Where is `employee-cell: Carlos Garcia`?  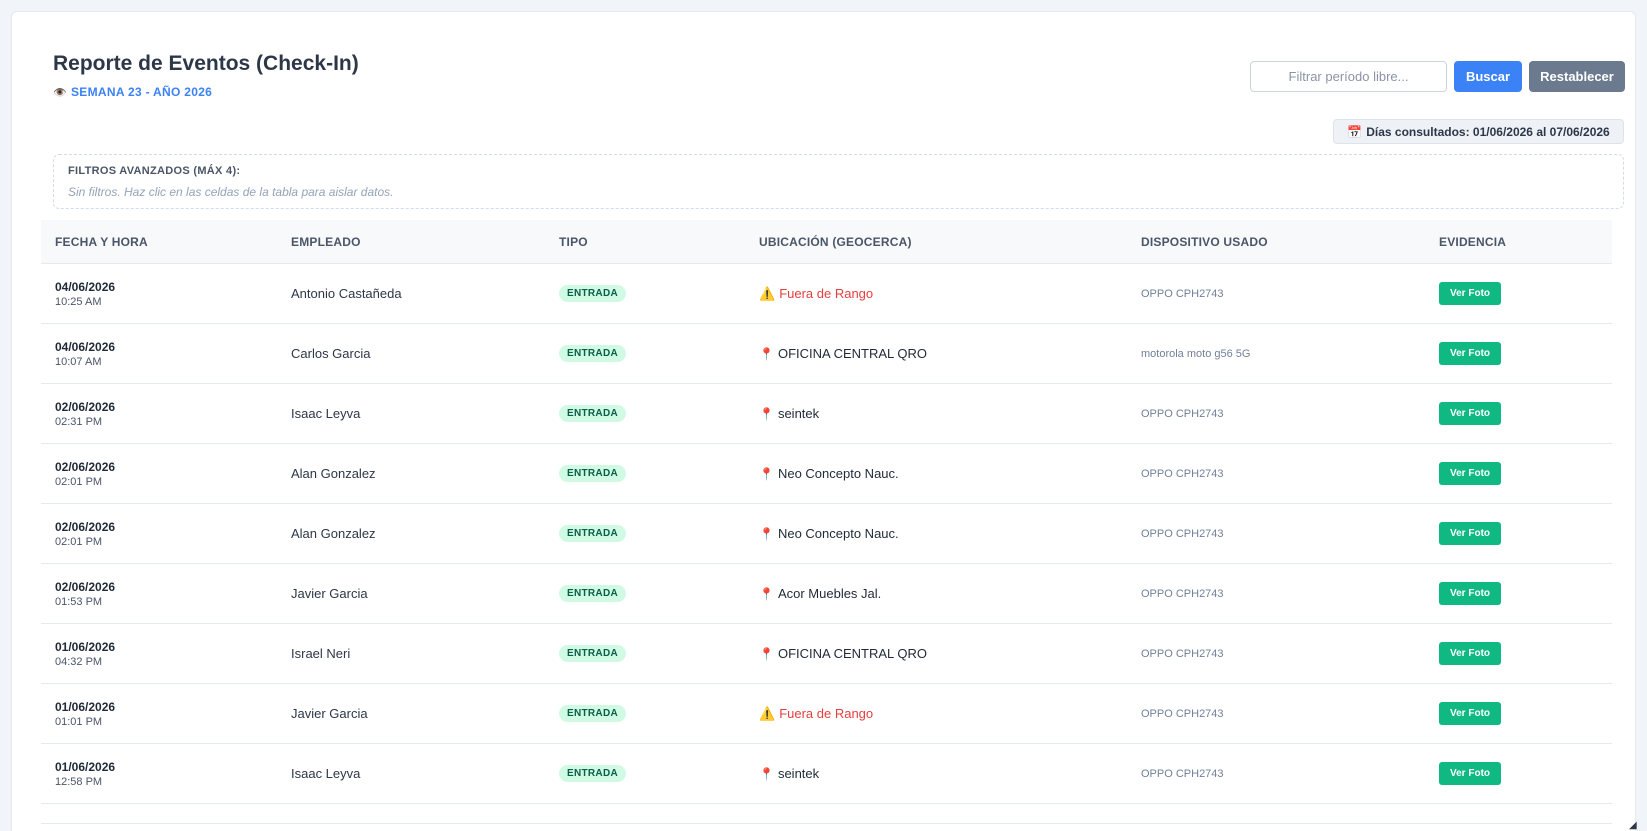 employee-cell: Carlos Garcia is located at coordinates (330, 353).